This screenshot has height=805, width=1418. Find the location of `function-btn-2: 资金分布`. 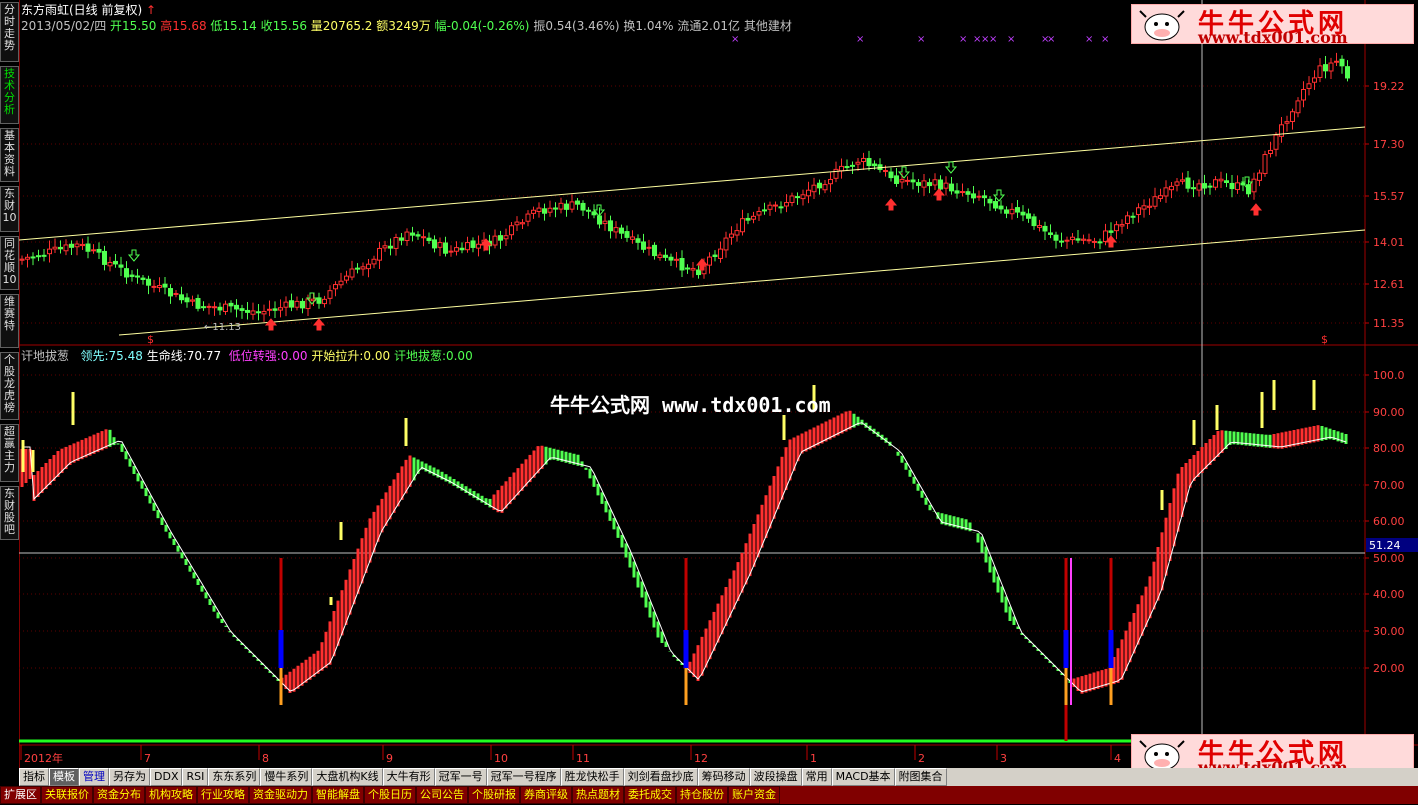

function-btn-2: 资金分布 is located at coordinates (119, 795).